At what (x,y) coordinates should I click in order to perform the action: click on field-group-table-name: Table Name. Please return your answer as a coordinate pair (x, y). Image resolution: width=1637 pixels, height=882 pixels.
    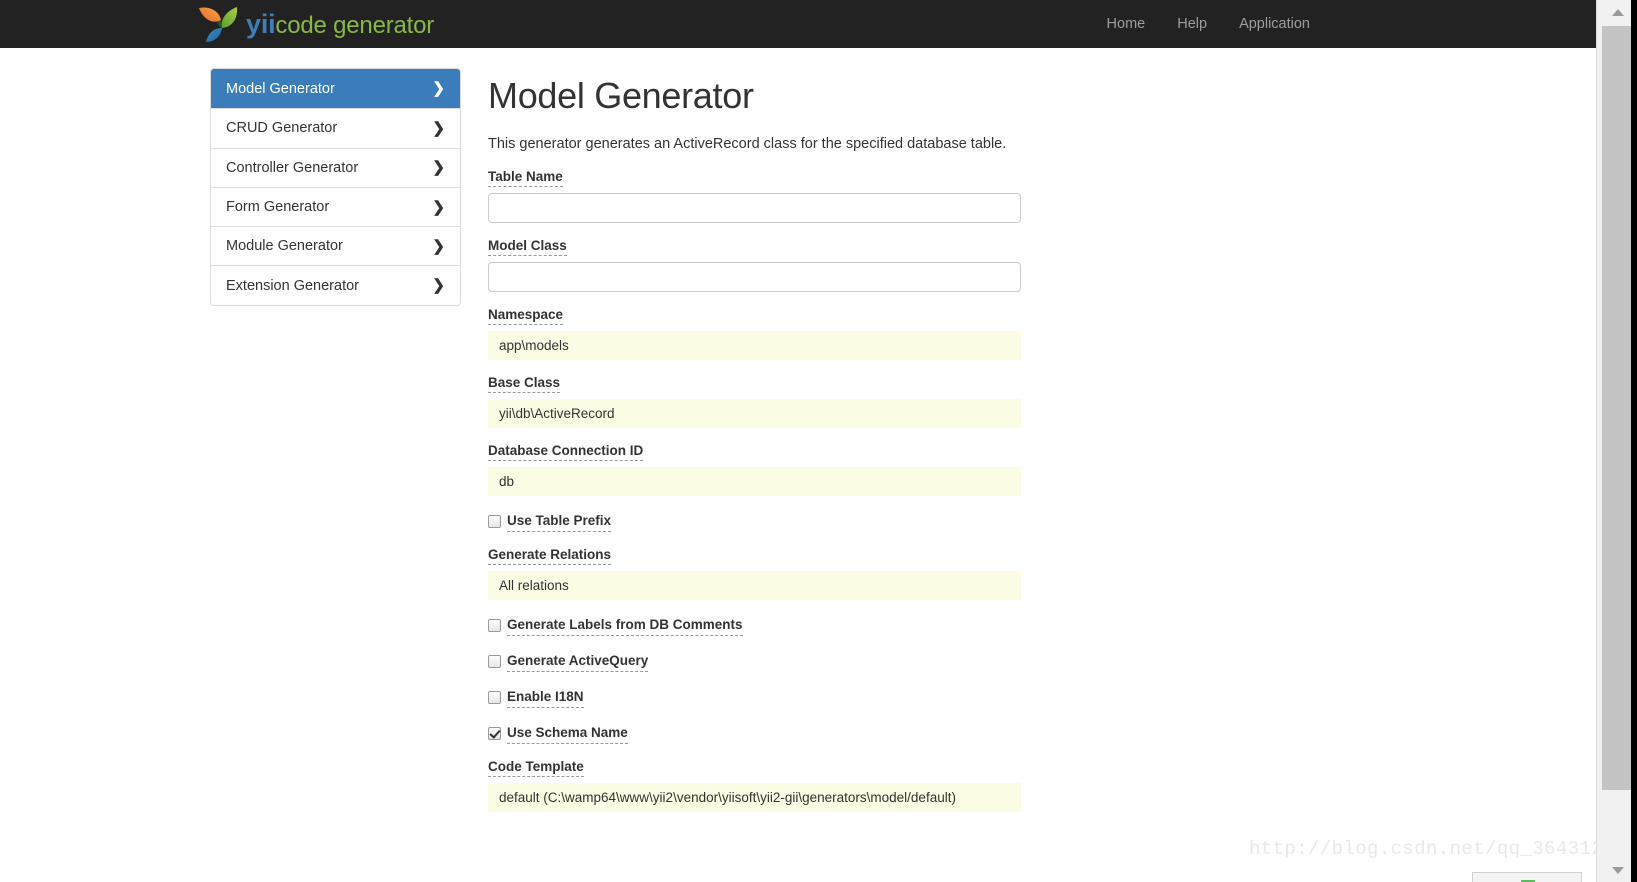
    Looking at the image, I should click on (754, 195).